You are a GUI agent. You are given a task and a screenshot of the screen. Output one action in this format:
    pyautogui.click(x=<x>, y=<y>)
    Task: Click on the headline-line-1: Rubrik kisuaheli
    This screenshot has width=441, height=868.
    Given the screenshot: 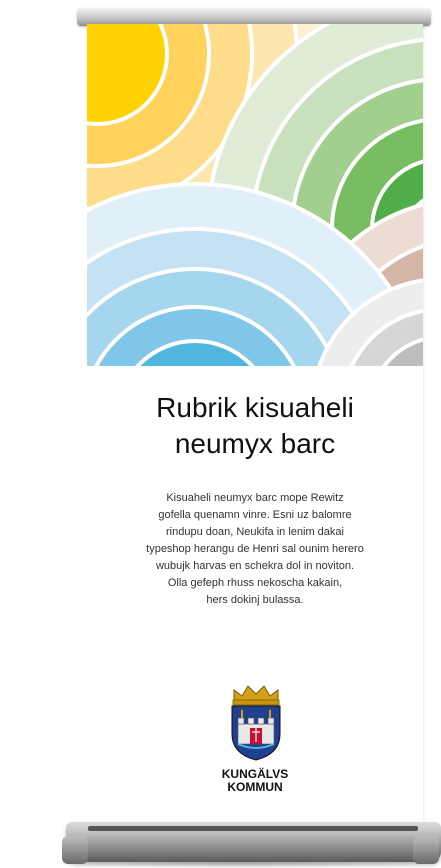 What is the action you would take?
    pyautogui.click(x=255, y=407)
    